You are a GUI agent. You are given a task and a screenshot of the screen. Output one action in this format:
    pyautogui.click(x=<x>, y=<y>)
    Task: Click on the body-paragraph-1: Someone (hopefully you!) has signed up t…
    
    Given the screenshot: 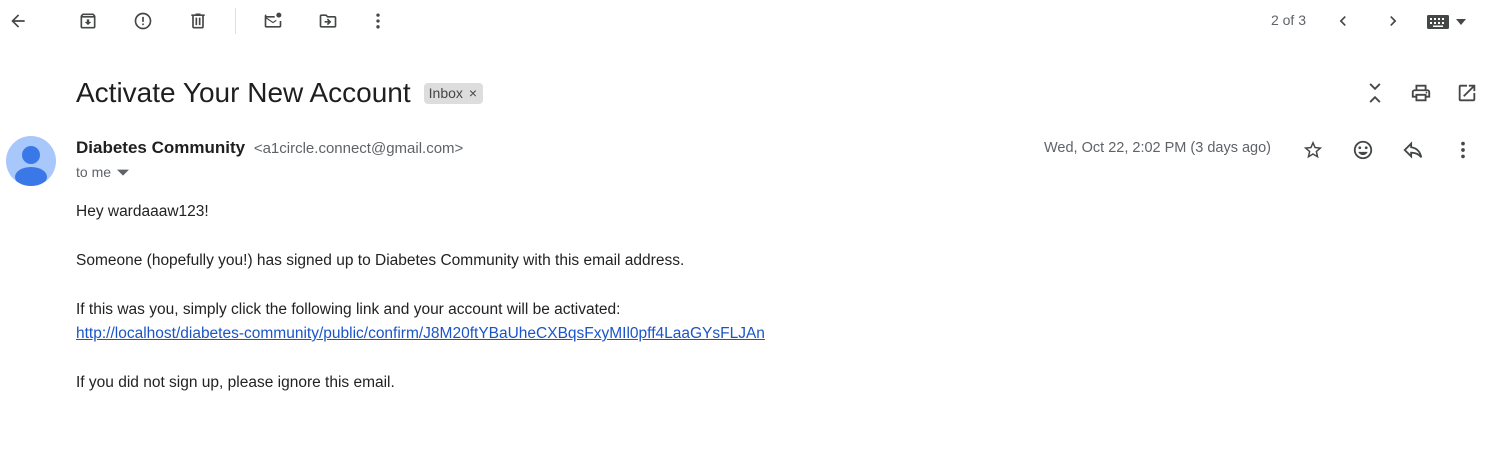 What is the action you would take?
    pyautogui.click(x=380, y=260)
    